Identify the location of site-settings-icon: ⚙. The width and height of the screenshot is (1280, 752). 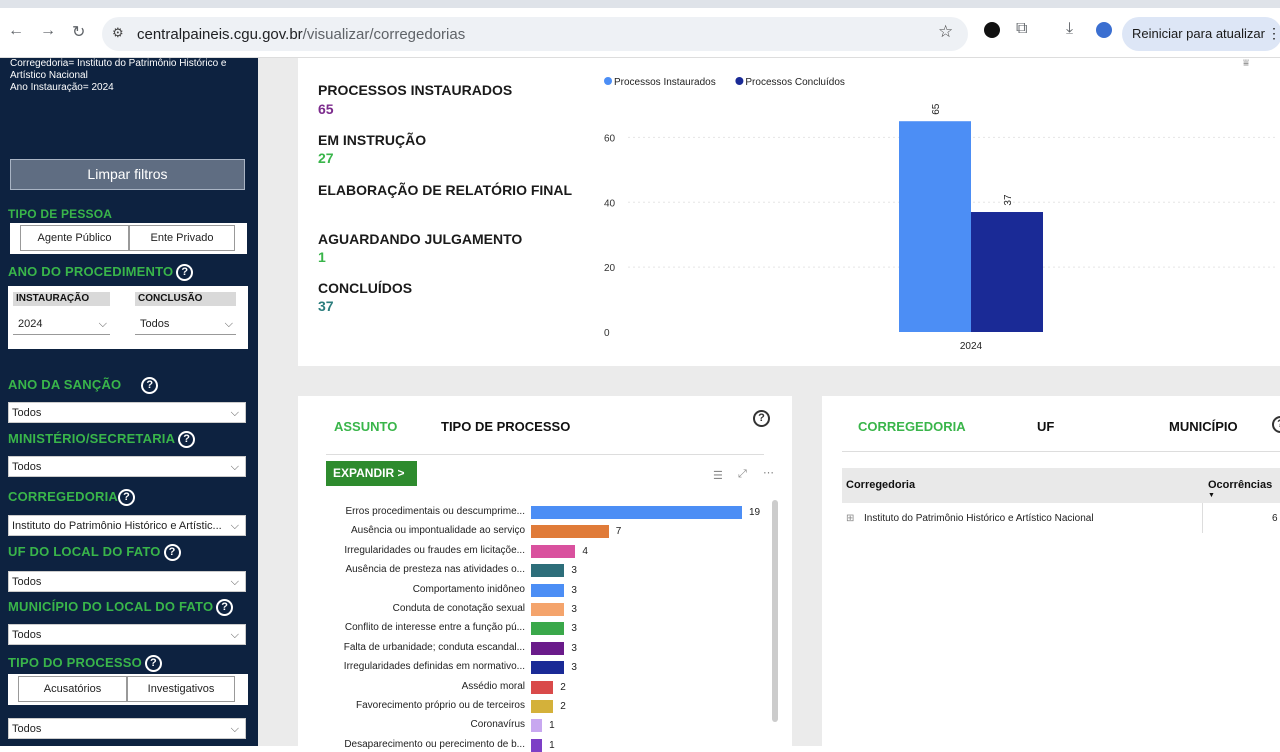
(118, 33).